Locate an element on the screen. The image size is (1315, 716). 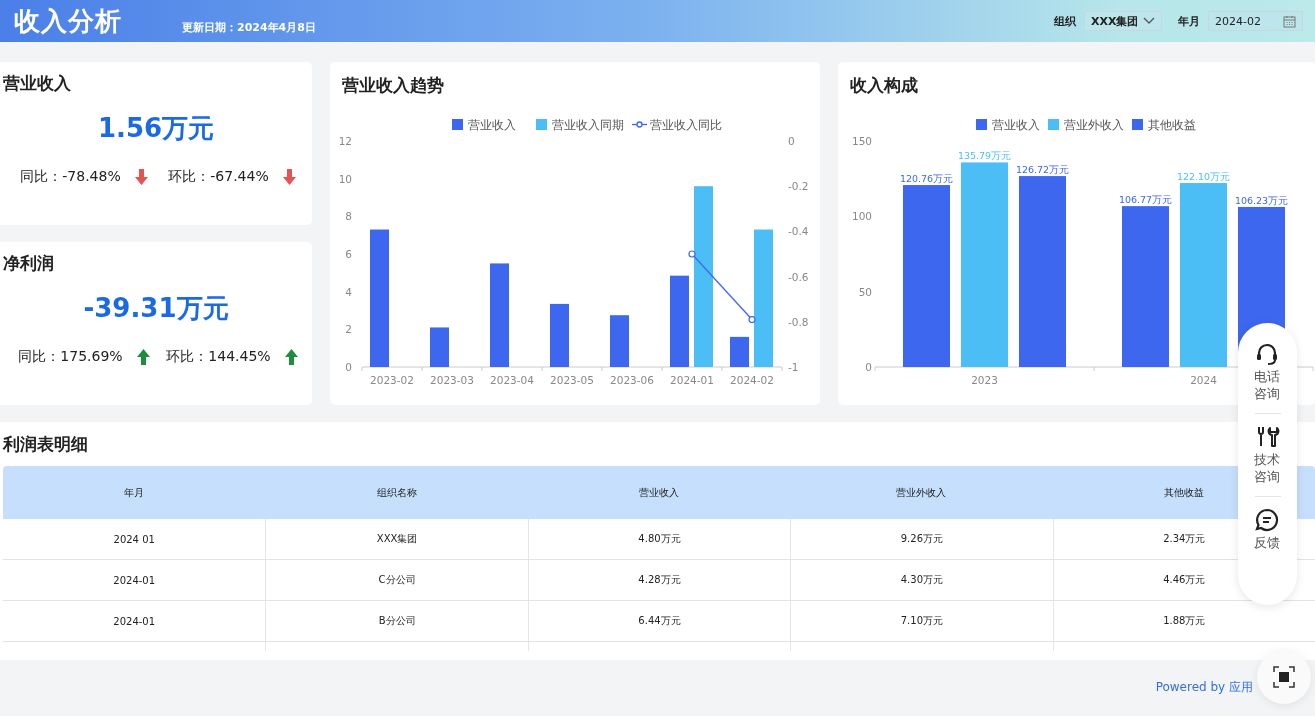
column-header: 其他收益 is located at coordinates (1183, 492).